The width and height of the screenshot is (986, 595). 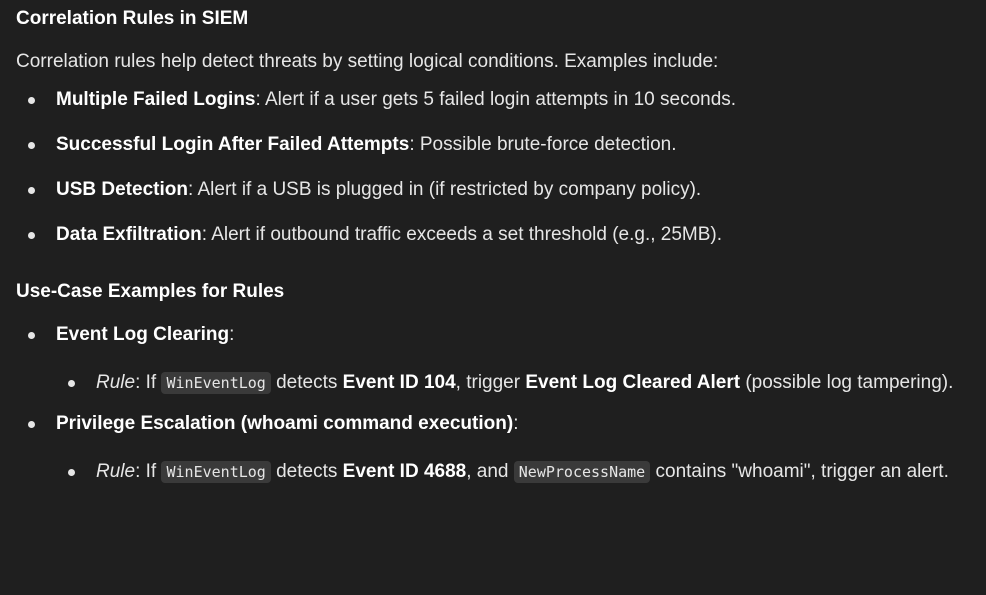 I want to click on rule-text: , trigger, so click(x=490, y=382).